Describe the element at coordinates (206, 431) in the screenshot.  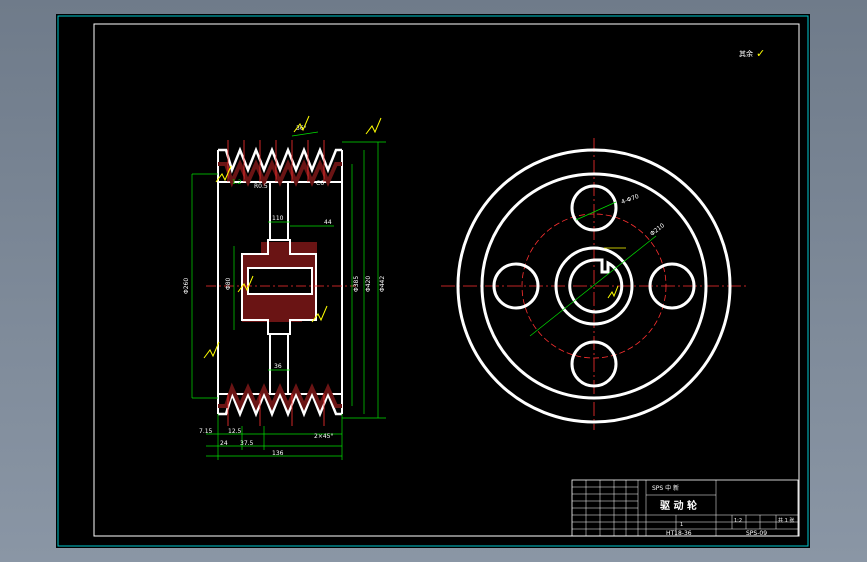
I see `dim-7-15: 7.15` at that location.